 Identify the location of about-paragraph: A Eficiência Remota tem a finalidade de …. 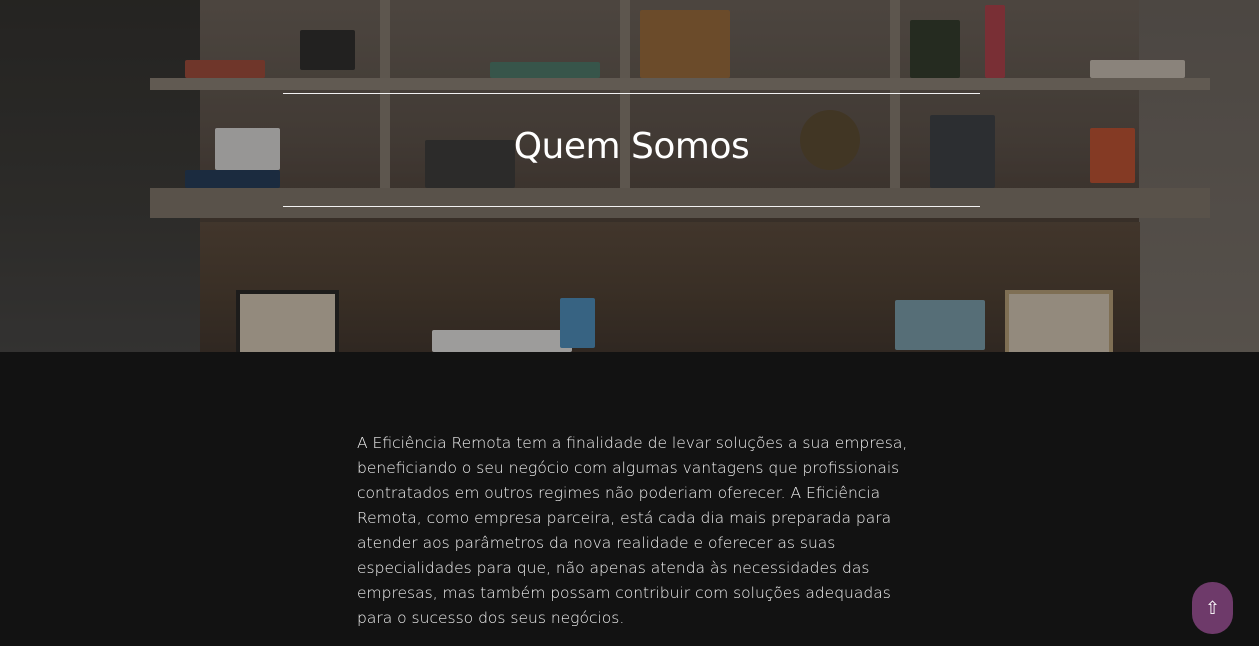
(632, 530).